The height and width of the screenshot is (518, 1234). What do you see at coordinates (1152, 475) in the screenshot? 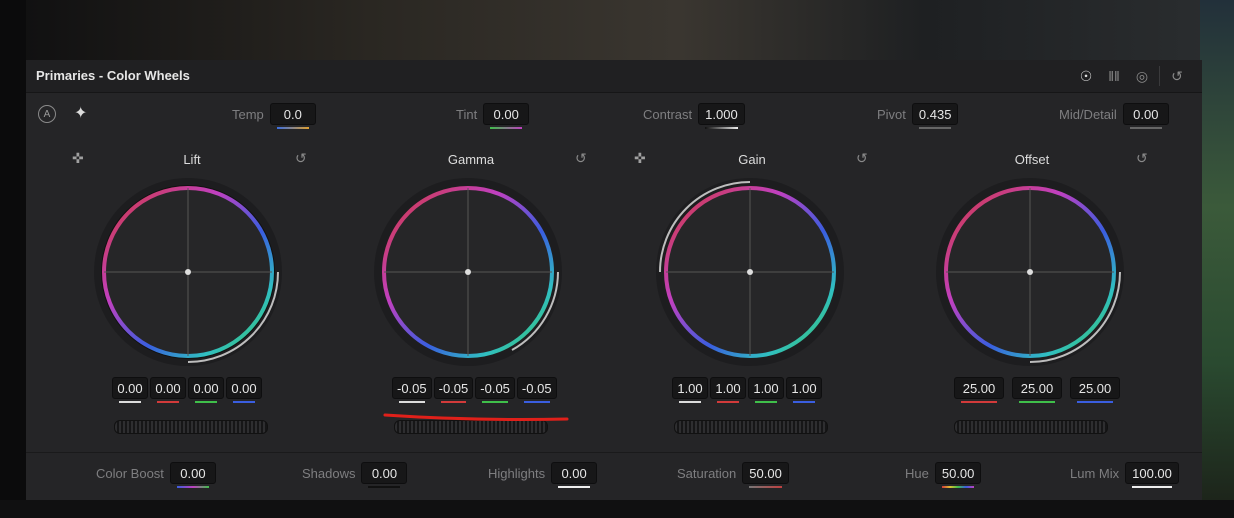
I see `lum-mix-field: 100.00` at bounding box center [1152, 475].